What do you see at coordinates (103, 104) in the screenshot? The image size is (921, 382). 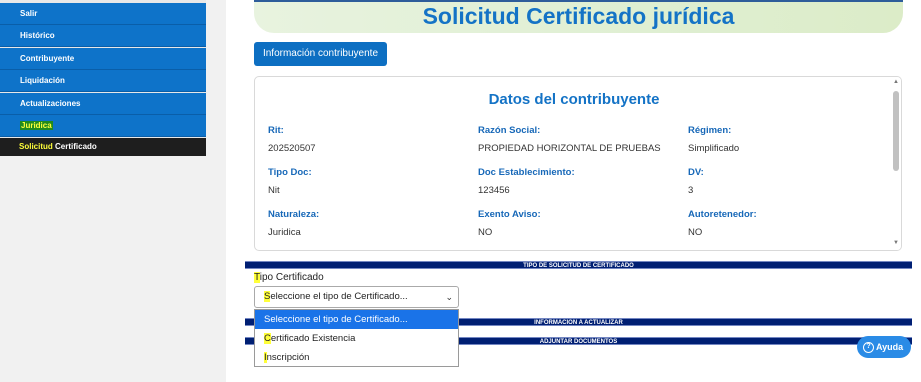 I see `sidebar-item-actualizaciones: Actualizaciones` at bounding box center [103, 104].